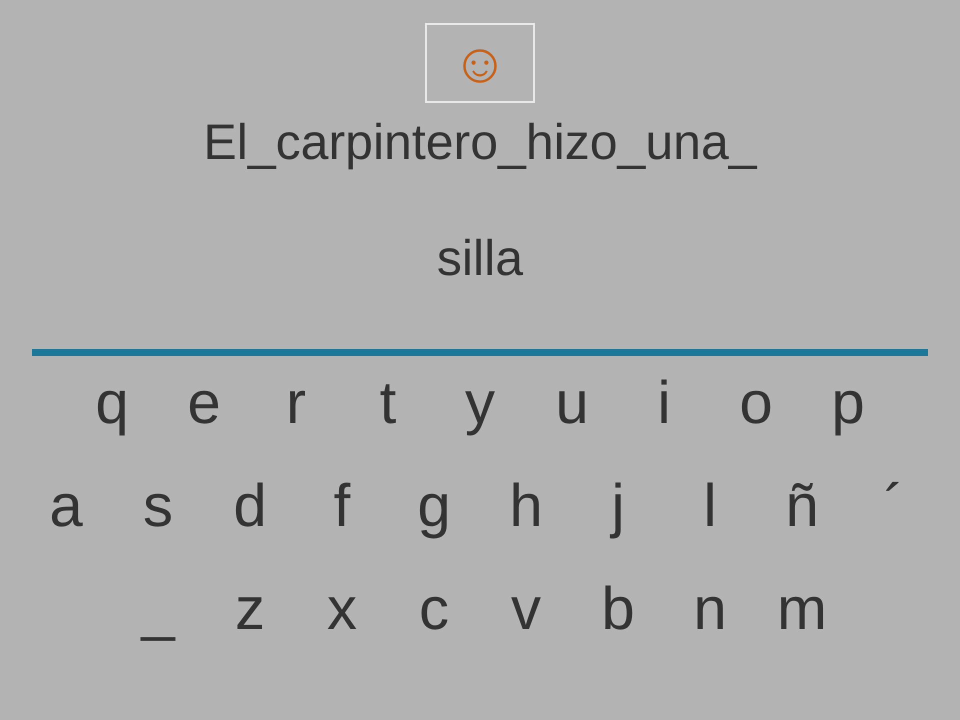 The width and height of the screenshot is (960, 720). What do you see at coordinates (342, 609) in the screenshot?
I see `letter-key: x` at bounding box center [342, 609].